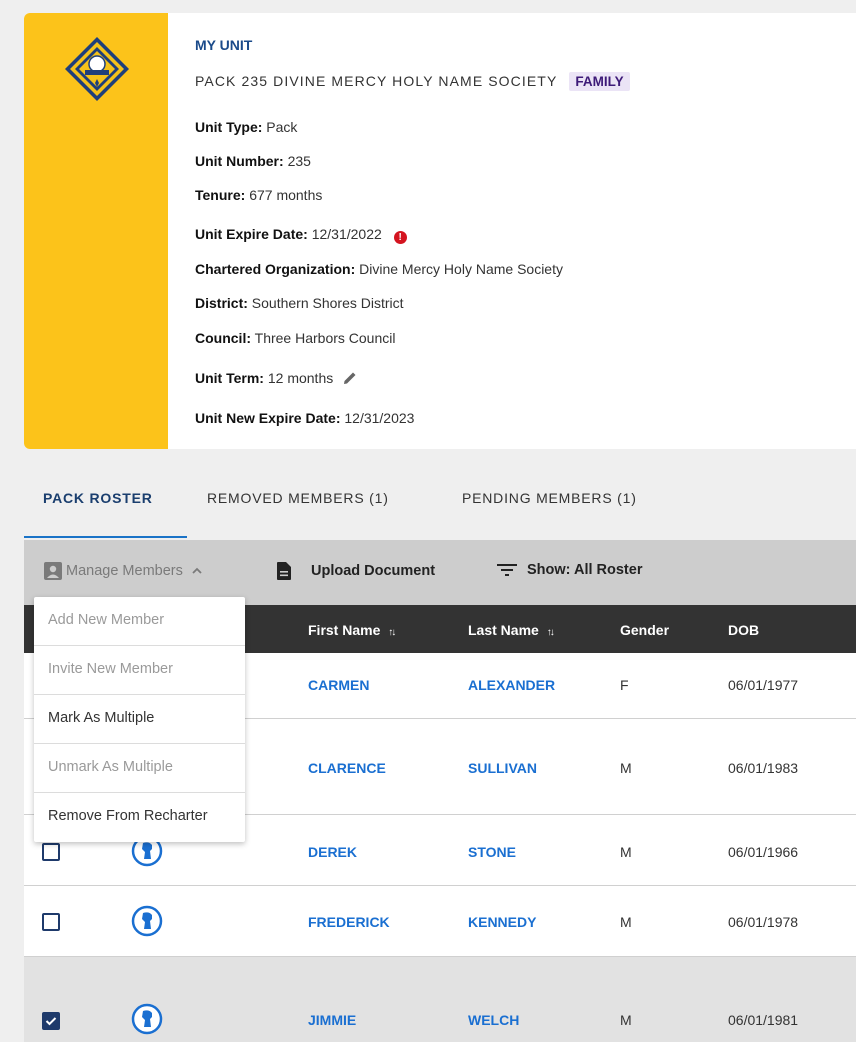  I want to click on tab-pack-roster: PACK ROSTER, so click(98, 505).